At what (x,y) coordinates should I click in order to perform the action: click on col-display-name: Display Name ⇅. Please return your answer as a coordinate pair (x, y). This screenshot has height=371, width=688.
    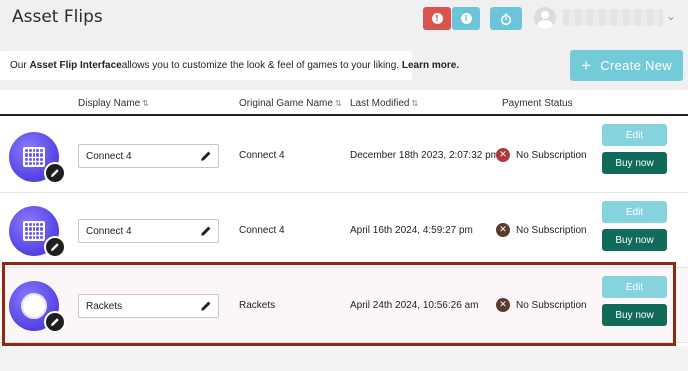
    Looking at the image, I should click on (113, 103).